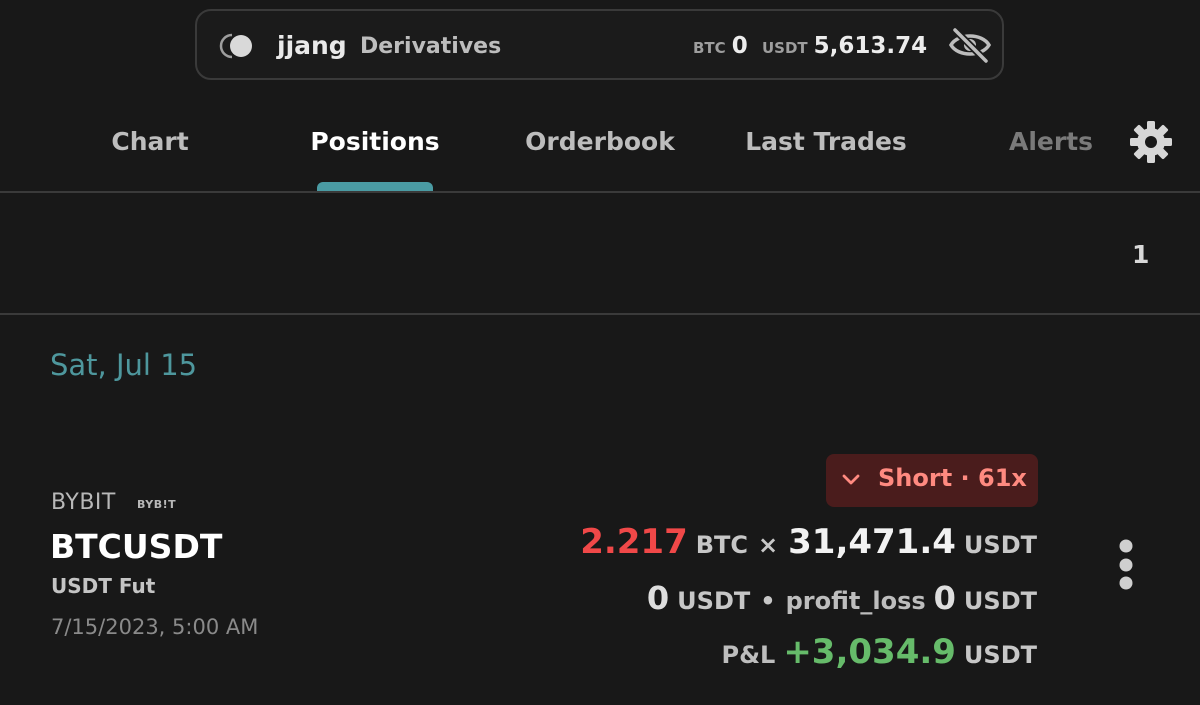  Describe the element at coordinates (124, 365) in the screenshot. I see `date-header: Sat, Jul 15` at that location.